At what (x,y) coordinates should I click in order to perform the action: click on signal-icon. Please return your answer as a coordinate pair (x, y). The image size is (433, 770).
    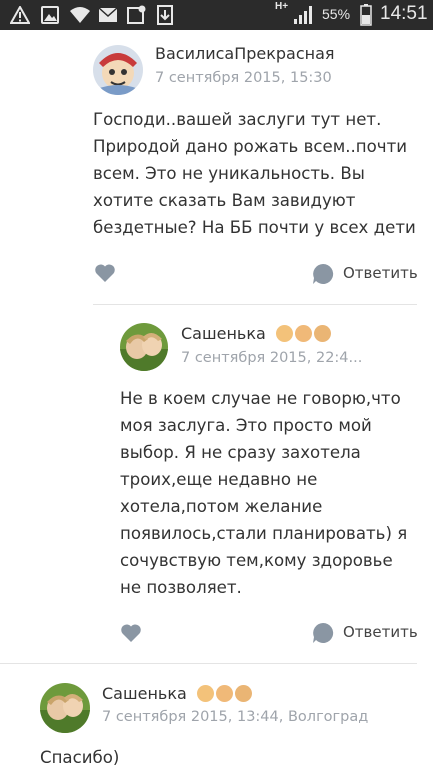
    Looking at the image, I should click on (303, 15).